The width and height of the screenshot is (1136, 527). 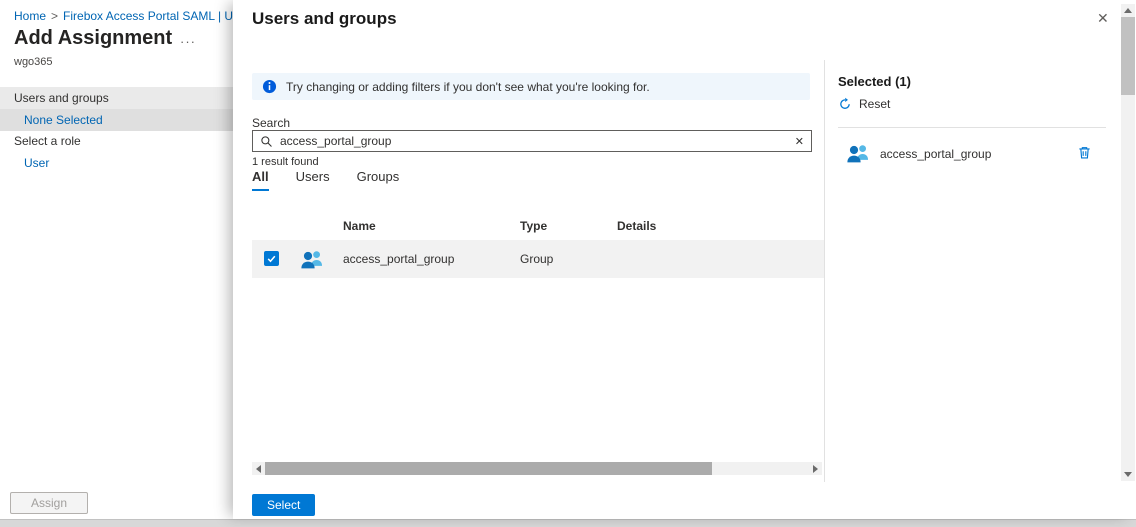 What do you see at coordinates (188, 41) in the screenshot?
I see `more-menu-icon: ···` at bounding box center [188, 41].